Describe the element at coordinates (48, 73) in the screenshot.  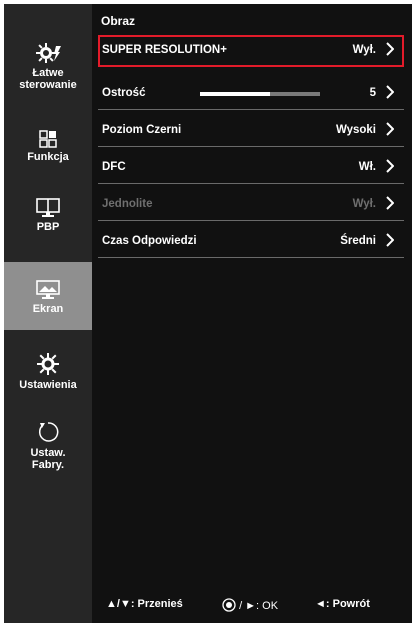
I see `sidebar-item-label: Łatwe` at that location.